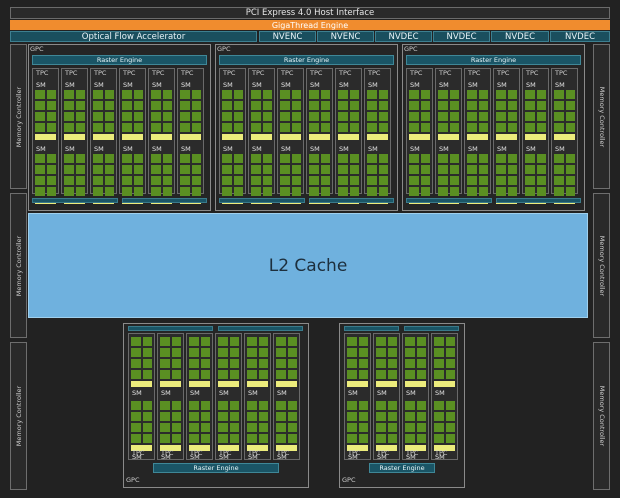 This screenshot has width=620, height=498. What do you see at coordinates (287, 36) in the screenshot?
I see `nvenc-unit: NVENC` at bounding box center [287, 36].